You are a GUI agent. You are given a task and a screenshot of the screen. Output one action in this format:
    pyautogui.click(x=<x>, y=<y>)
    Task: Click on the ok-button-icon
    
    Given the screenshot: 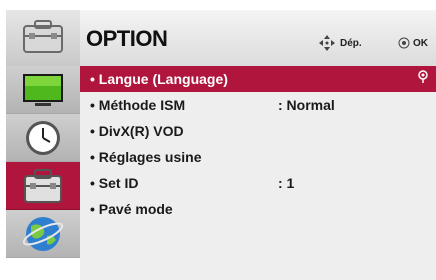 What is the action you would take?
    pyautogui.click(x=404, y=43)
    